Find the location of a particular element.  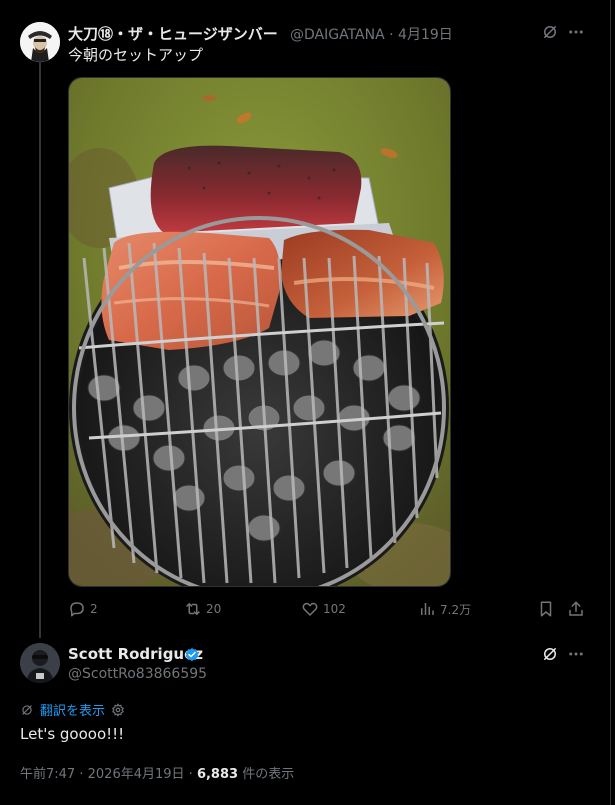

translate-link: 翻訳を表示 is located at coordinates (72, 709).